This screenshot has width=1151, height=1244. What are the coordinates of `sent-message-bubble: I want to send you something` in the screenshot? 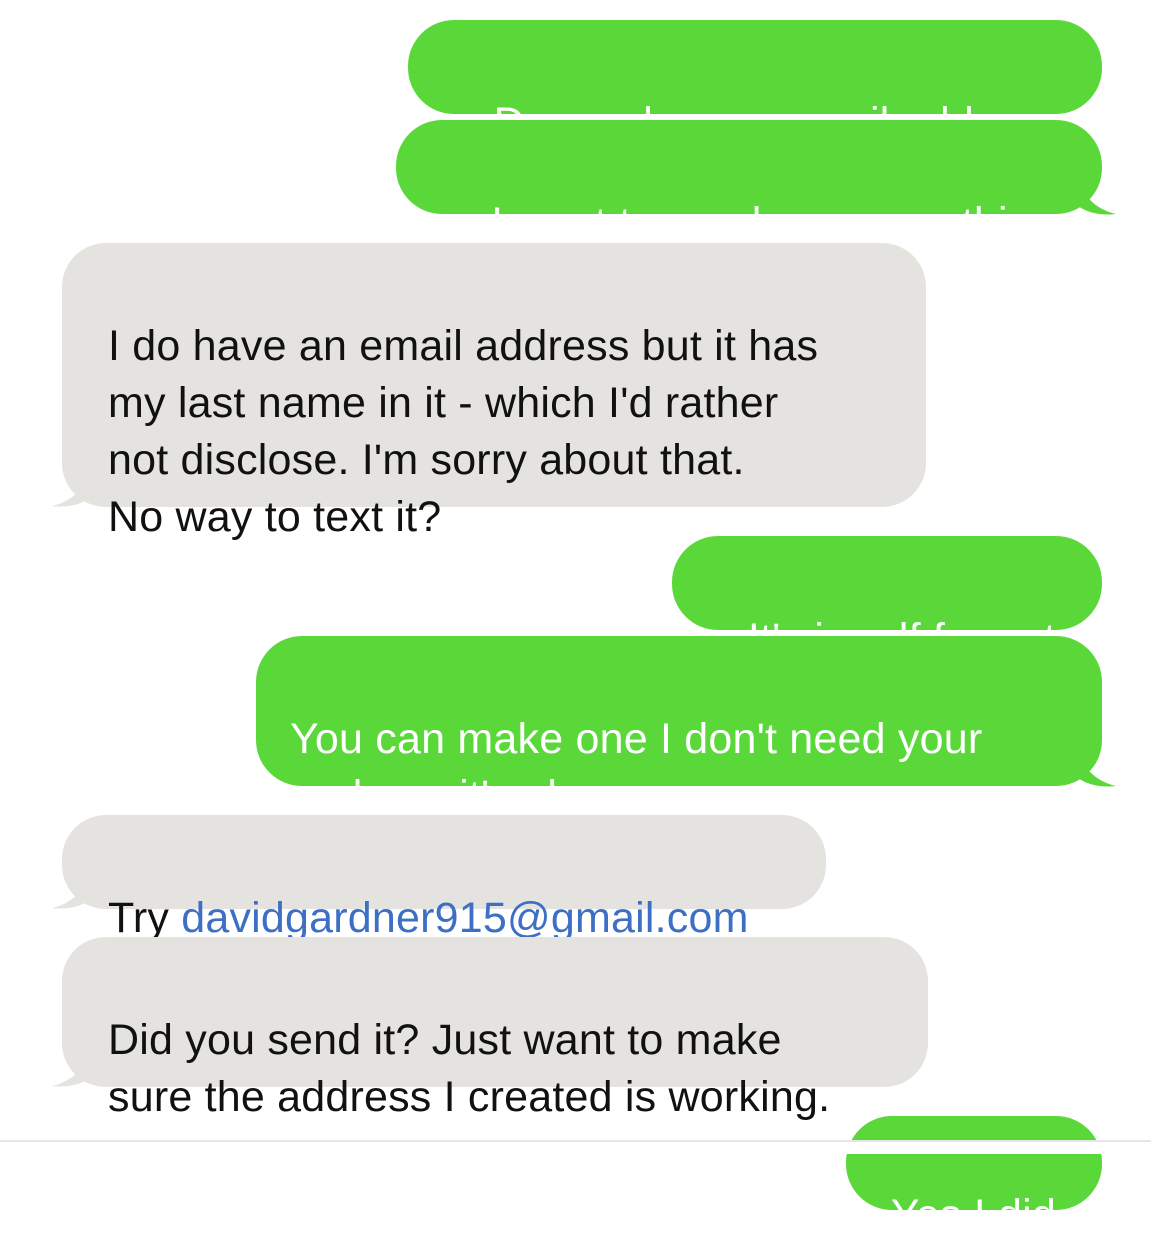 It's located at (749, 183).